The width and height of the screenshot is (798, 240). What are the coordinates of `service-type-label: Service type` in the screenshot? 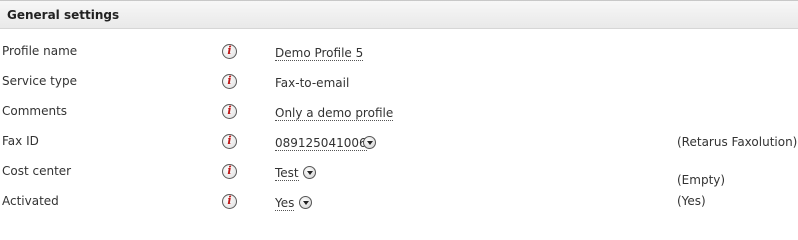 It's located at (39, 81).